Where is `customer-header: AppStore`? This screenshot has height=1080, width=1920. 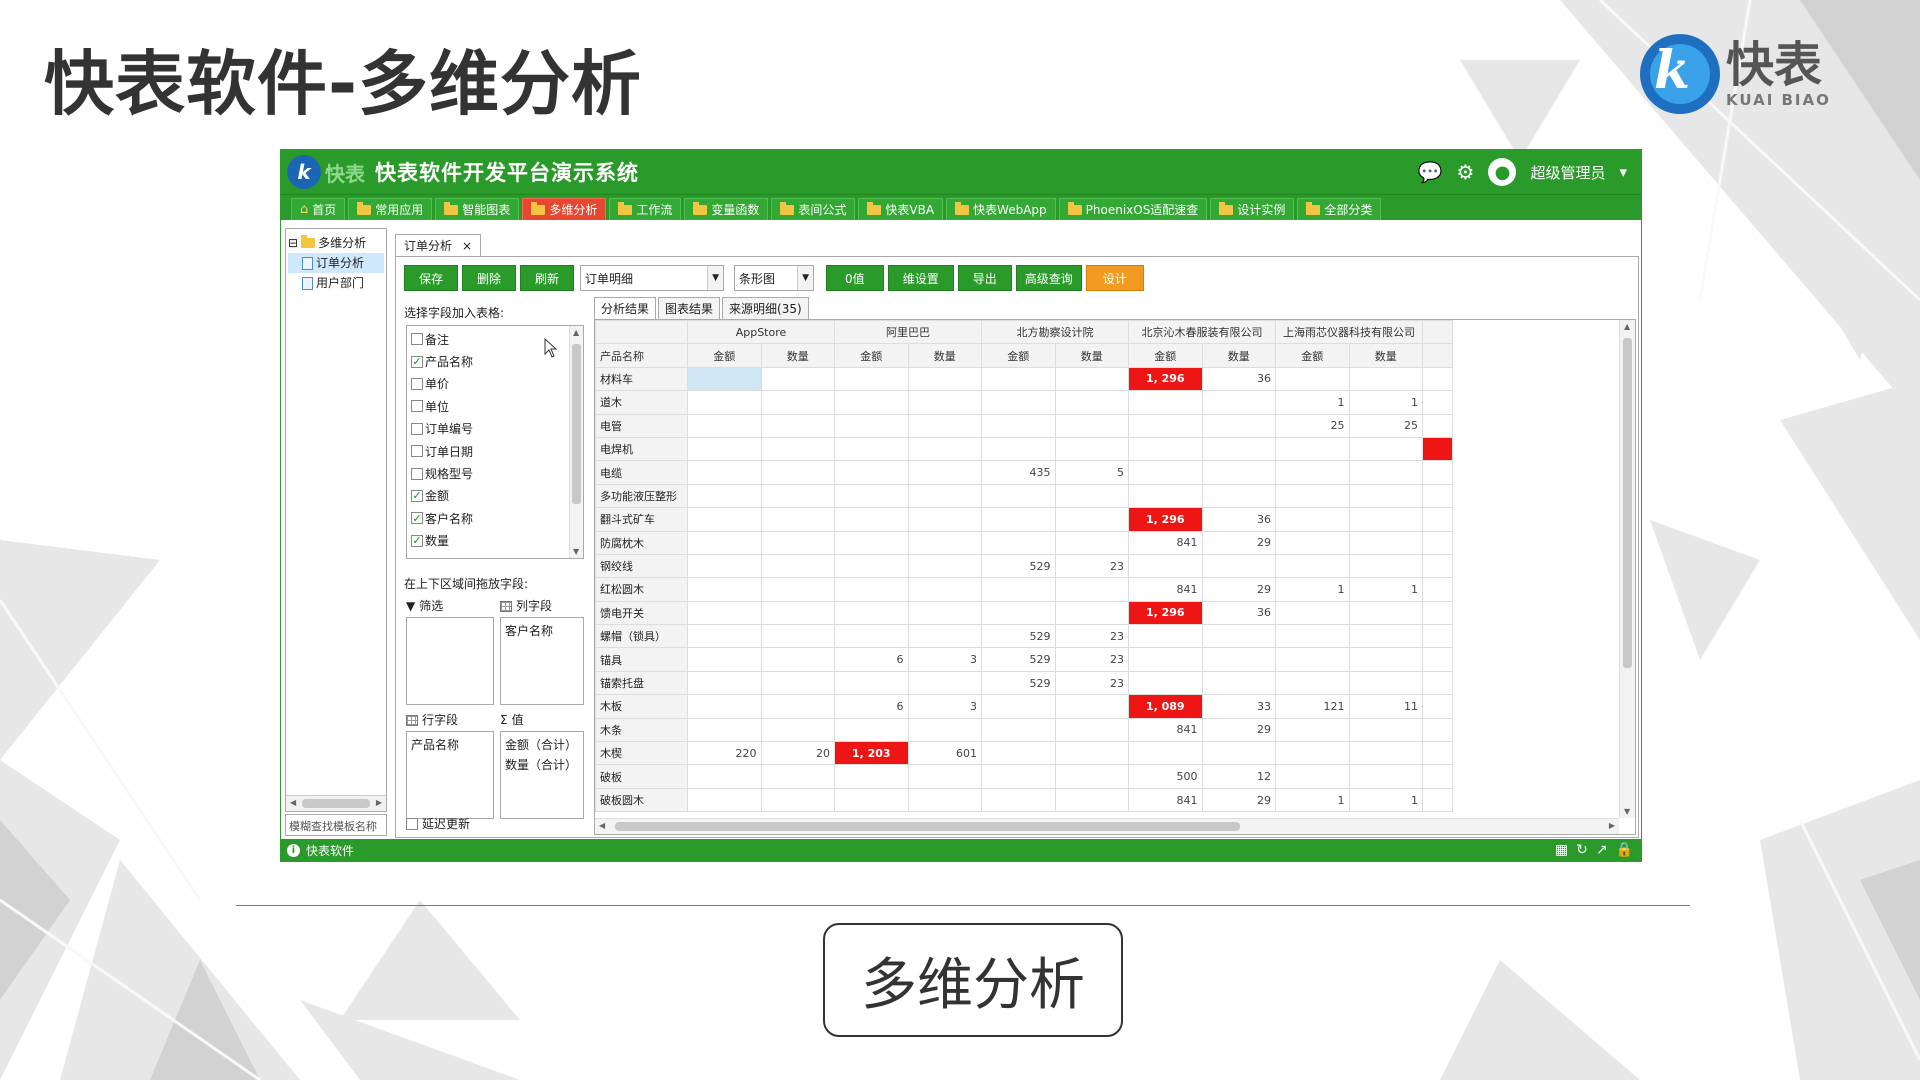
customer-header: AppStore is located at coordinates (761, 332).